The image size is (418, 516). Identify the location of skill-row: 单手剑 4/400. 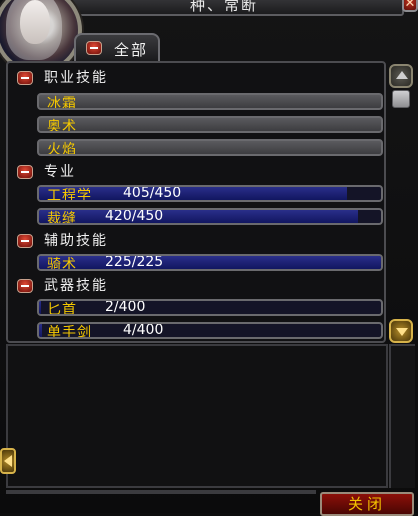
(210, 330).